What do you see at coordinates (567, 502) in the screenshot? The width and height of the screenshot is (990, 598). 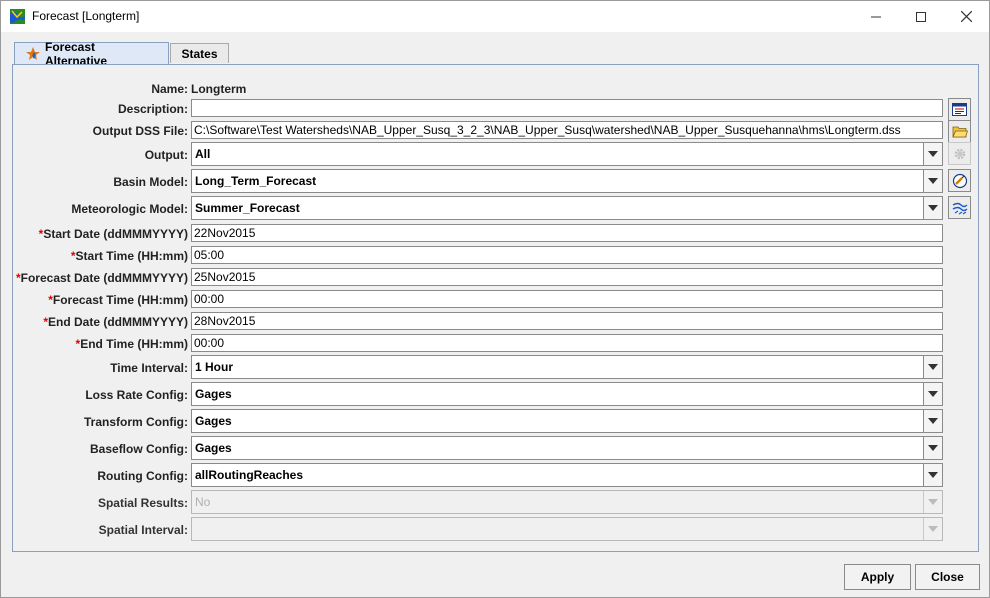 I see `spatial-results-select: No` at bounding box center [567, 502].